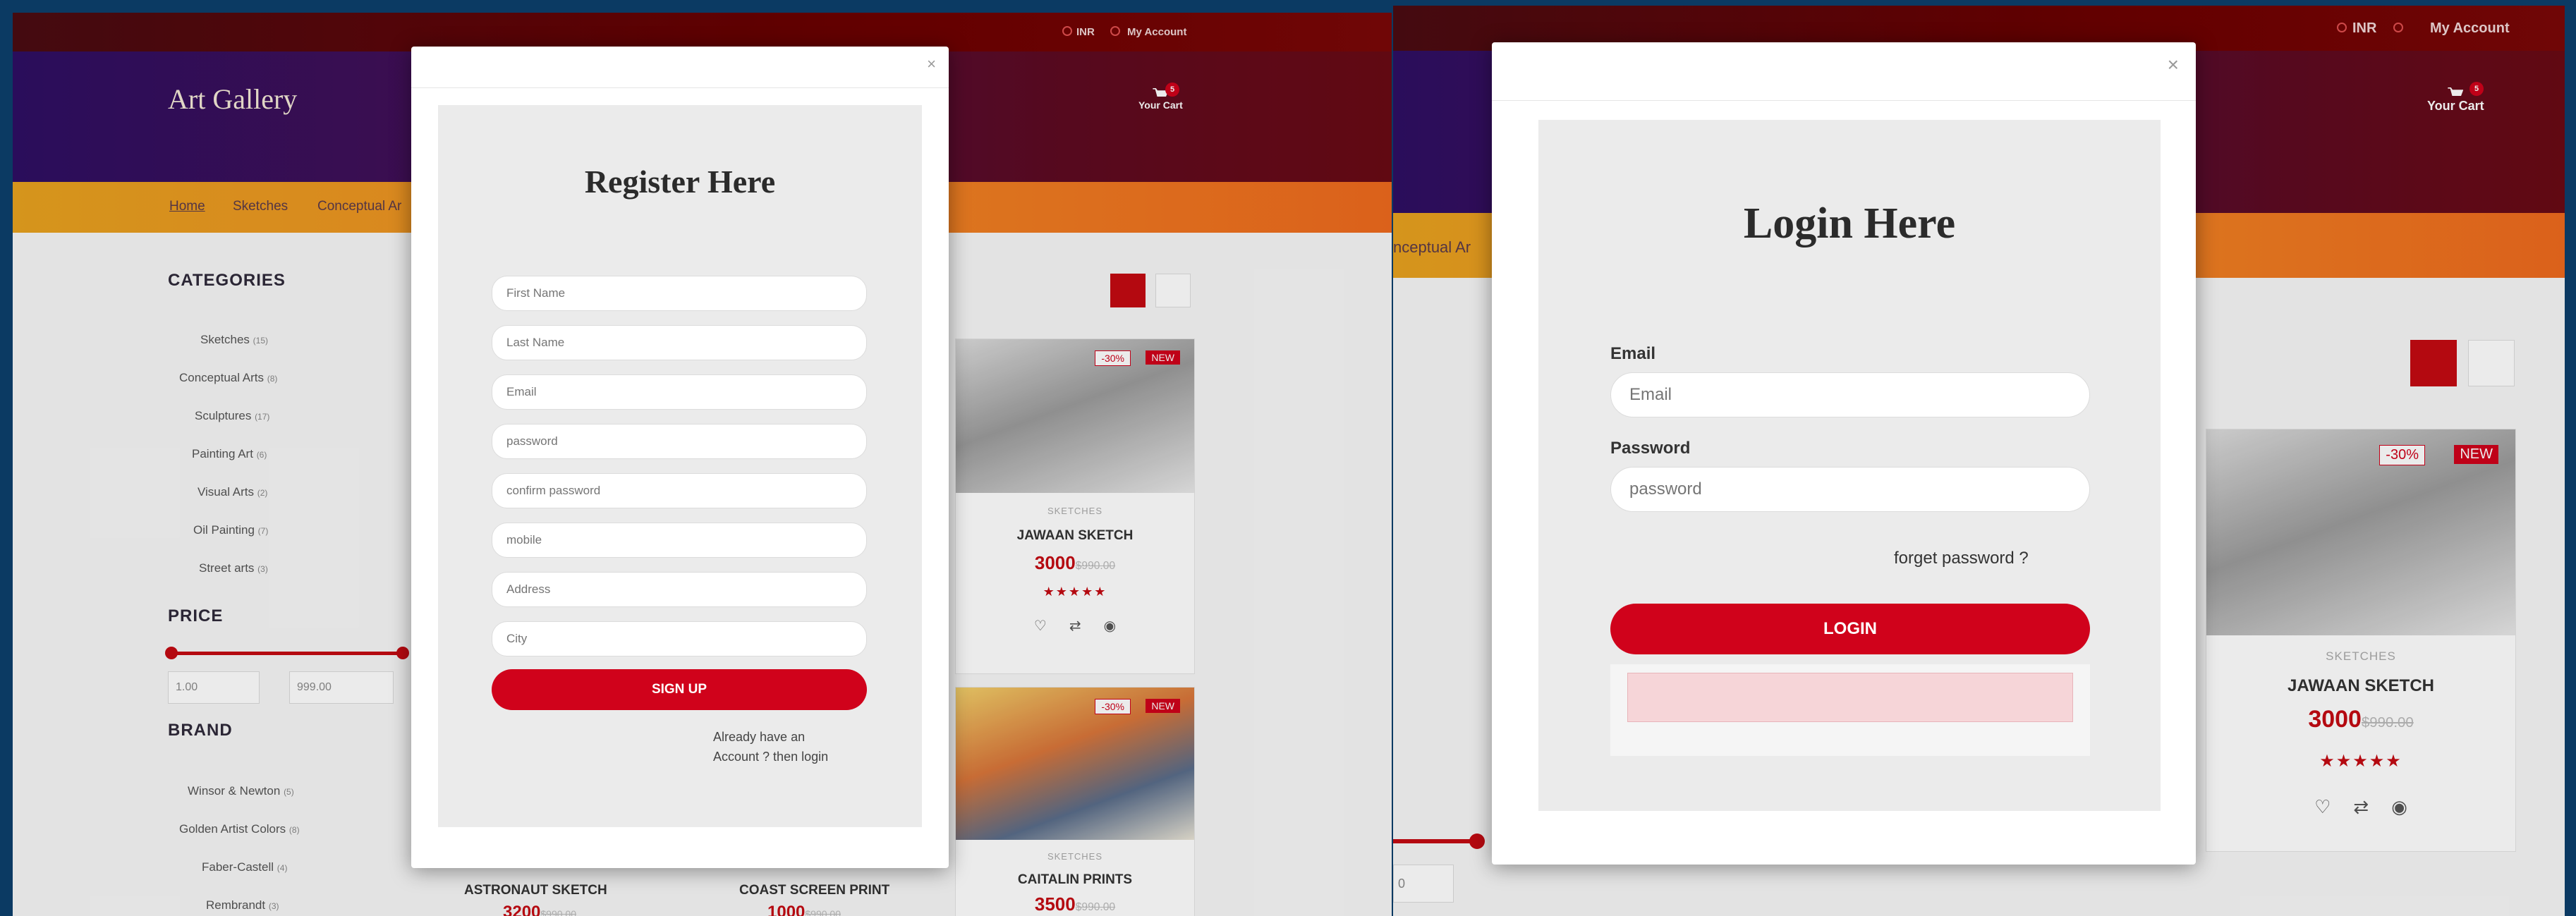  Describe the element at coordinates (759, 737) in the screenshot. I see `login-prompt-line: Already have an` at that location.